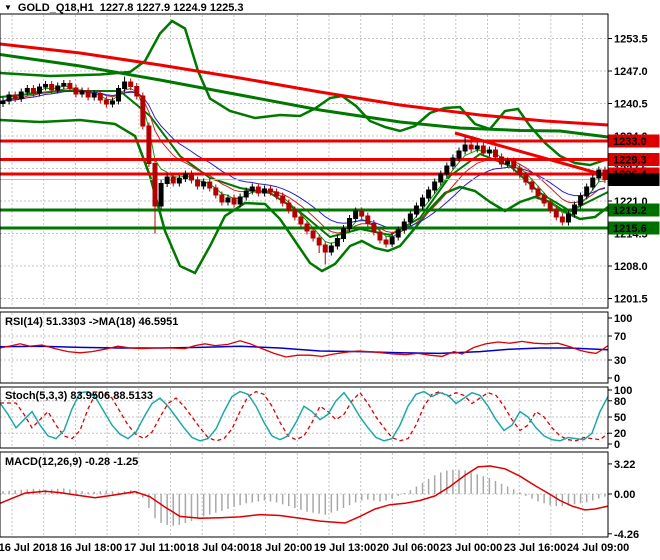 This screenshot has width=660, height=560. I want to click on price-axis-label: 1201.5, so click(631, 300).